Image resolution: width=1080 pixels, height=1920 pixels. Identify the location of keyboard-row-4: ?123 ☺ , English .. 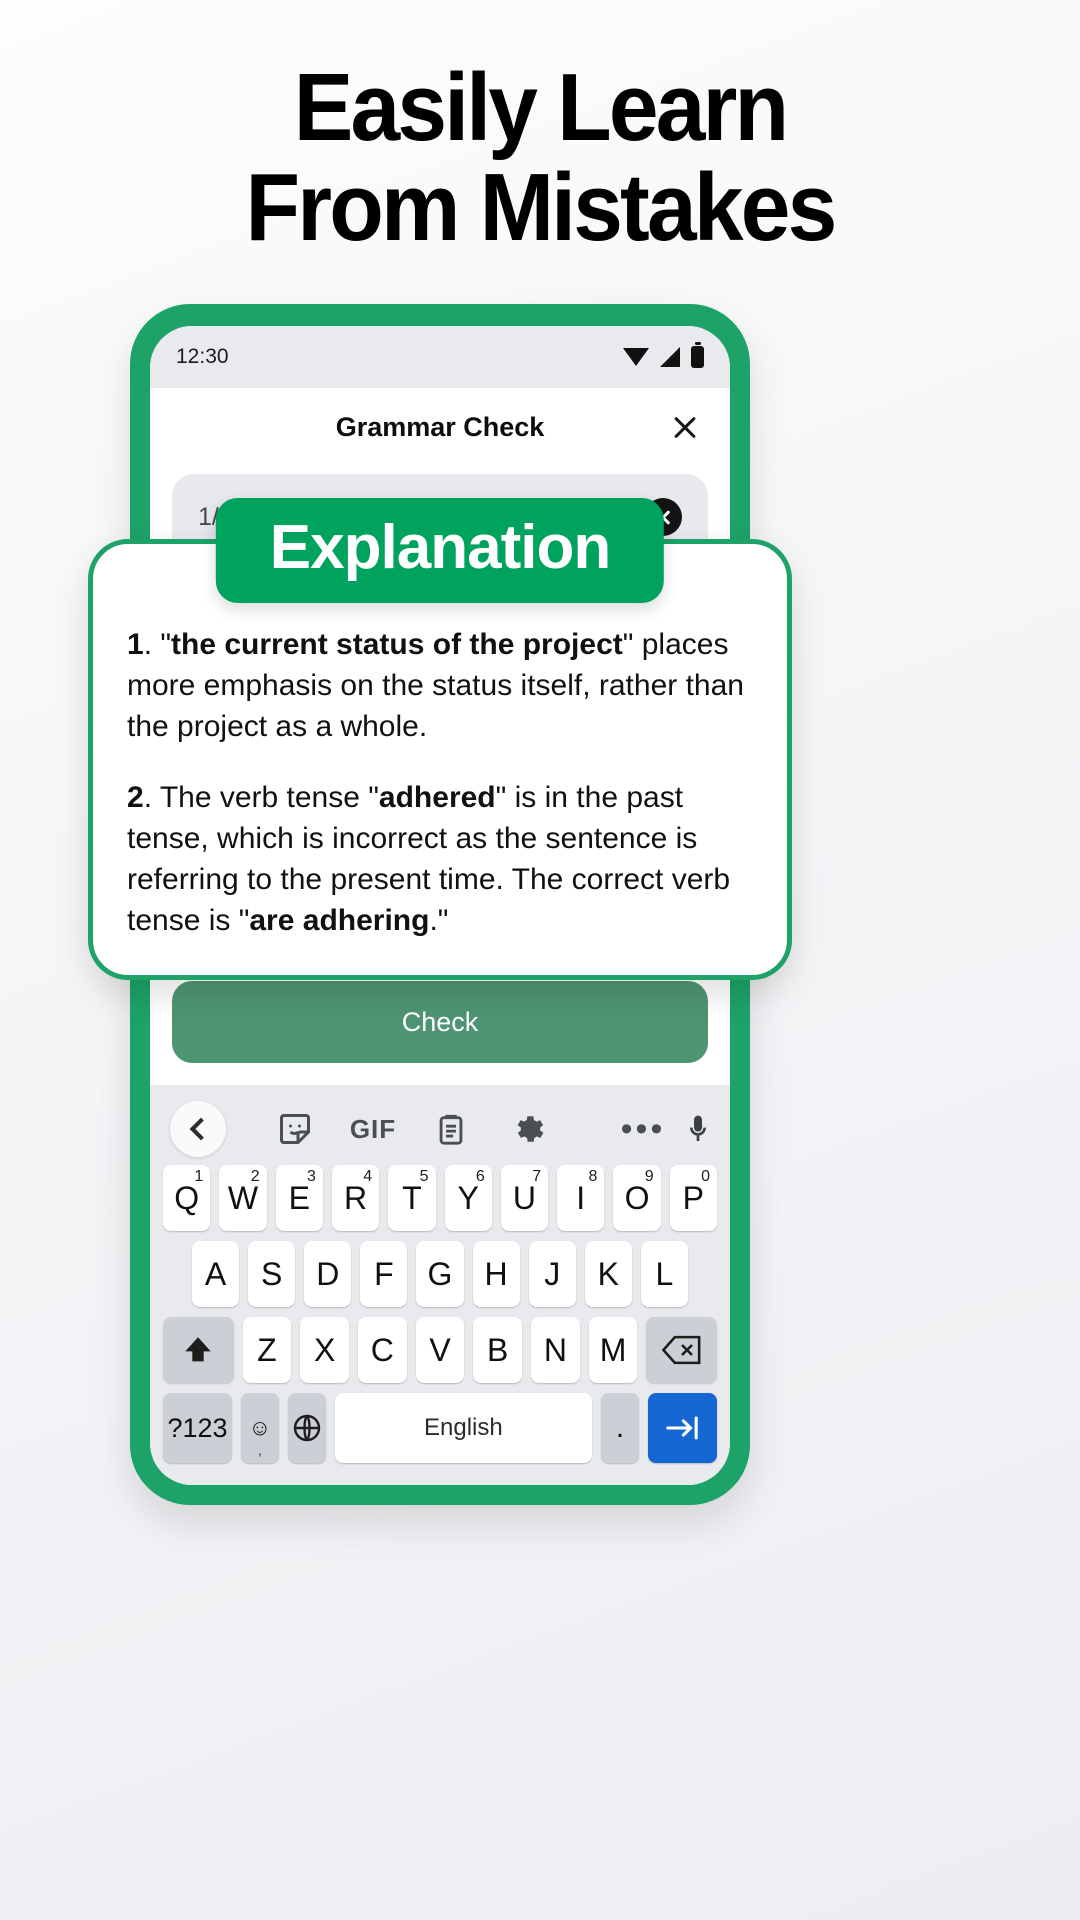
(440, 1428).